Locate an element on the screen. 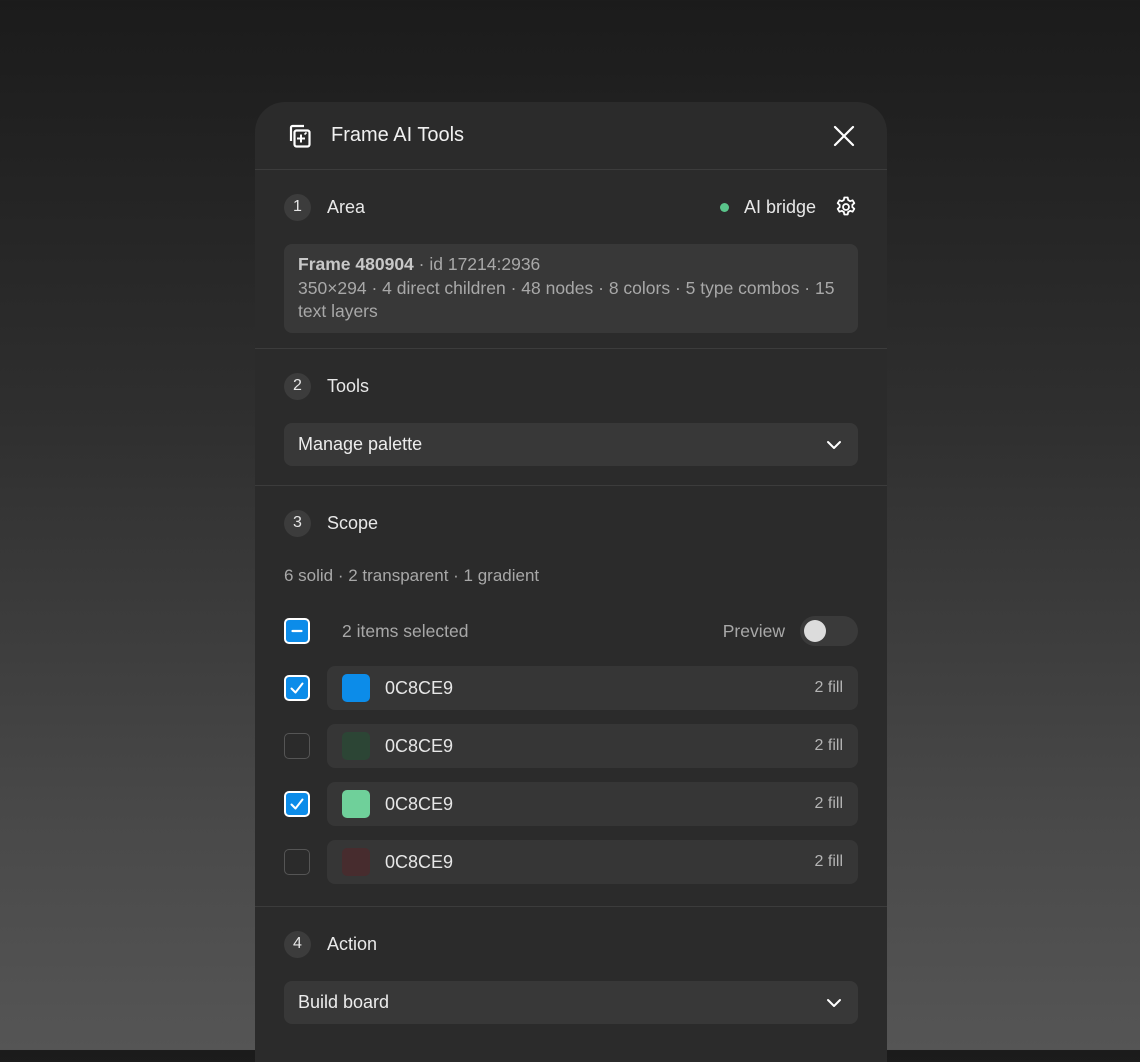  frame-name: Frame 480904 is located at coordinates (356, 264).